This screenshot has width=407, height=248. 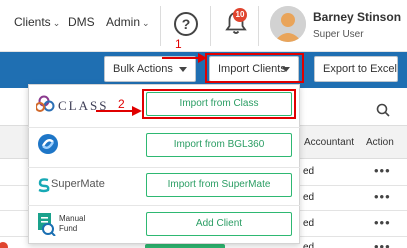 What do you see at coordinates (143, 69) in the screenshot?
I see `bulk-actions-label: Bulk Actions` at bounding box center [143, 69].